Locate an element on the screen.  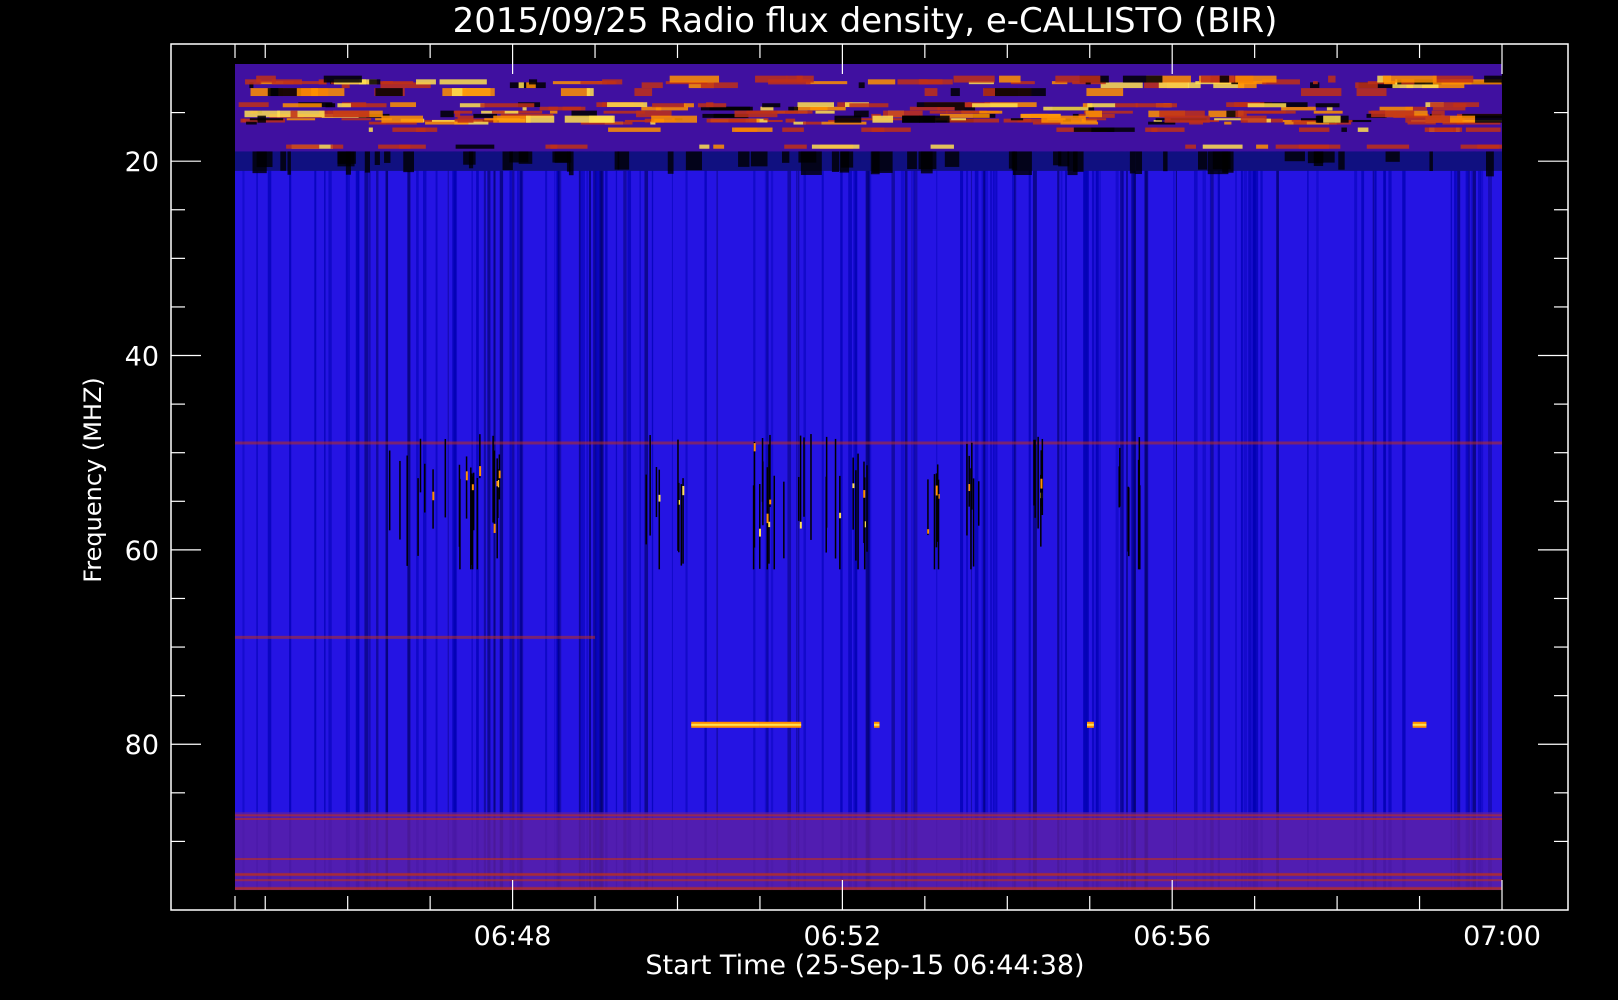
feature-band-medium is located at coordinates (868, 851).